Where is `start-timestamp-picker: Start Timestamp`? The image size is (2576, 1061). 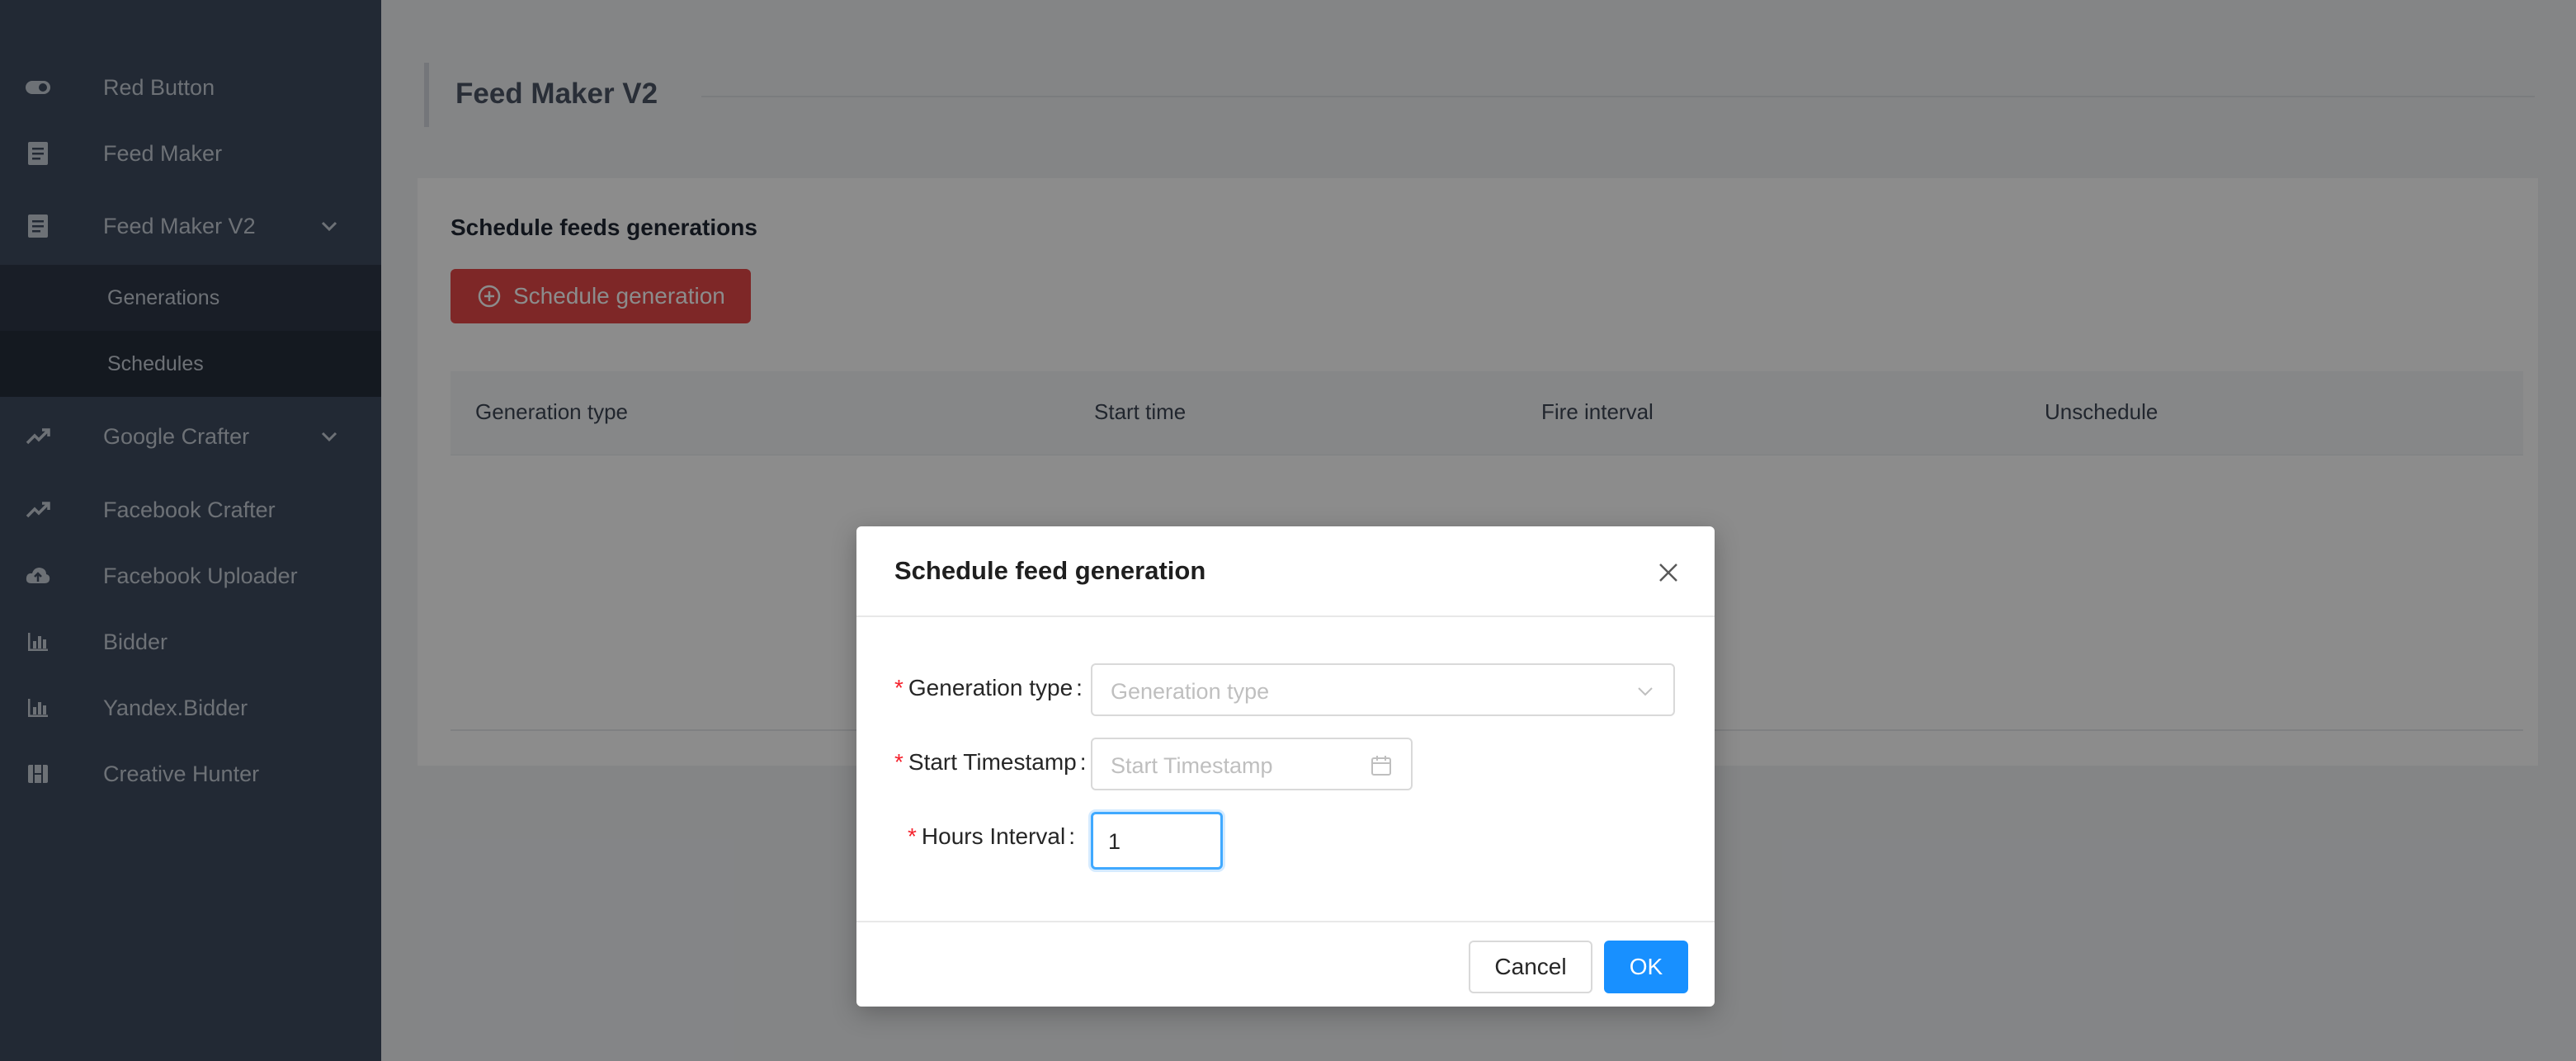
start-timestamp-picker: Start Timestamp is located at coordinates (1252, 764).